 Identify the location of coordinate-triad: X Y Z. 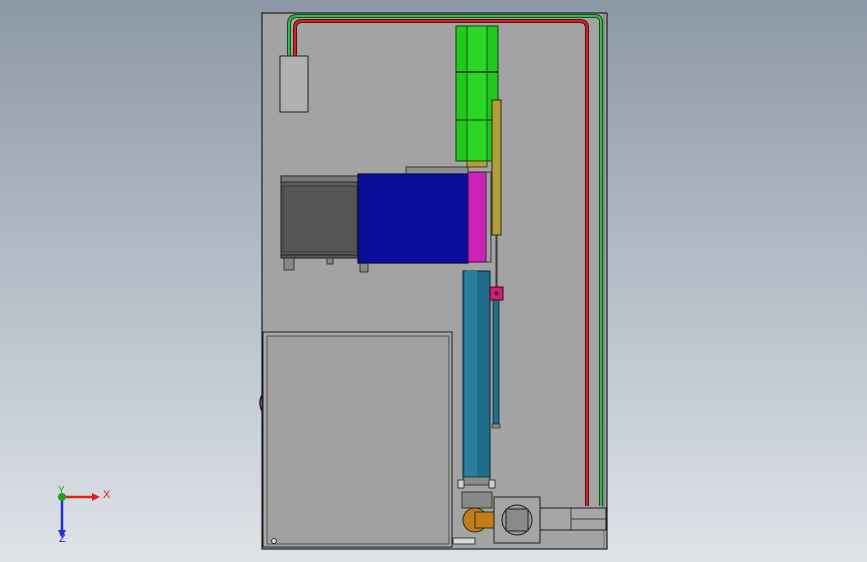
(84, 515).